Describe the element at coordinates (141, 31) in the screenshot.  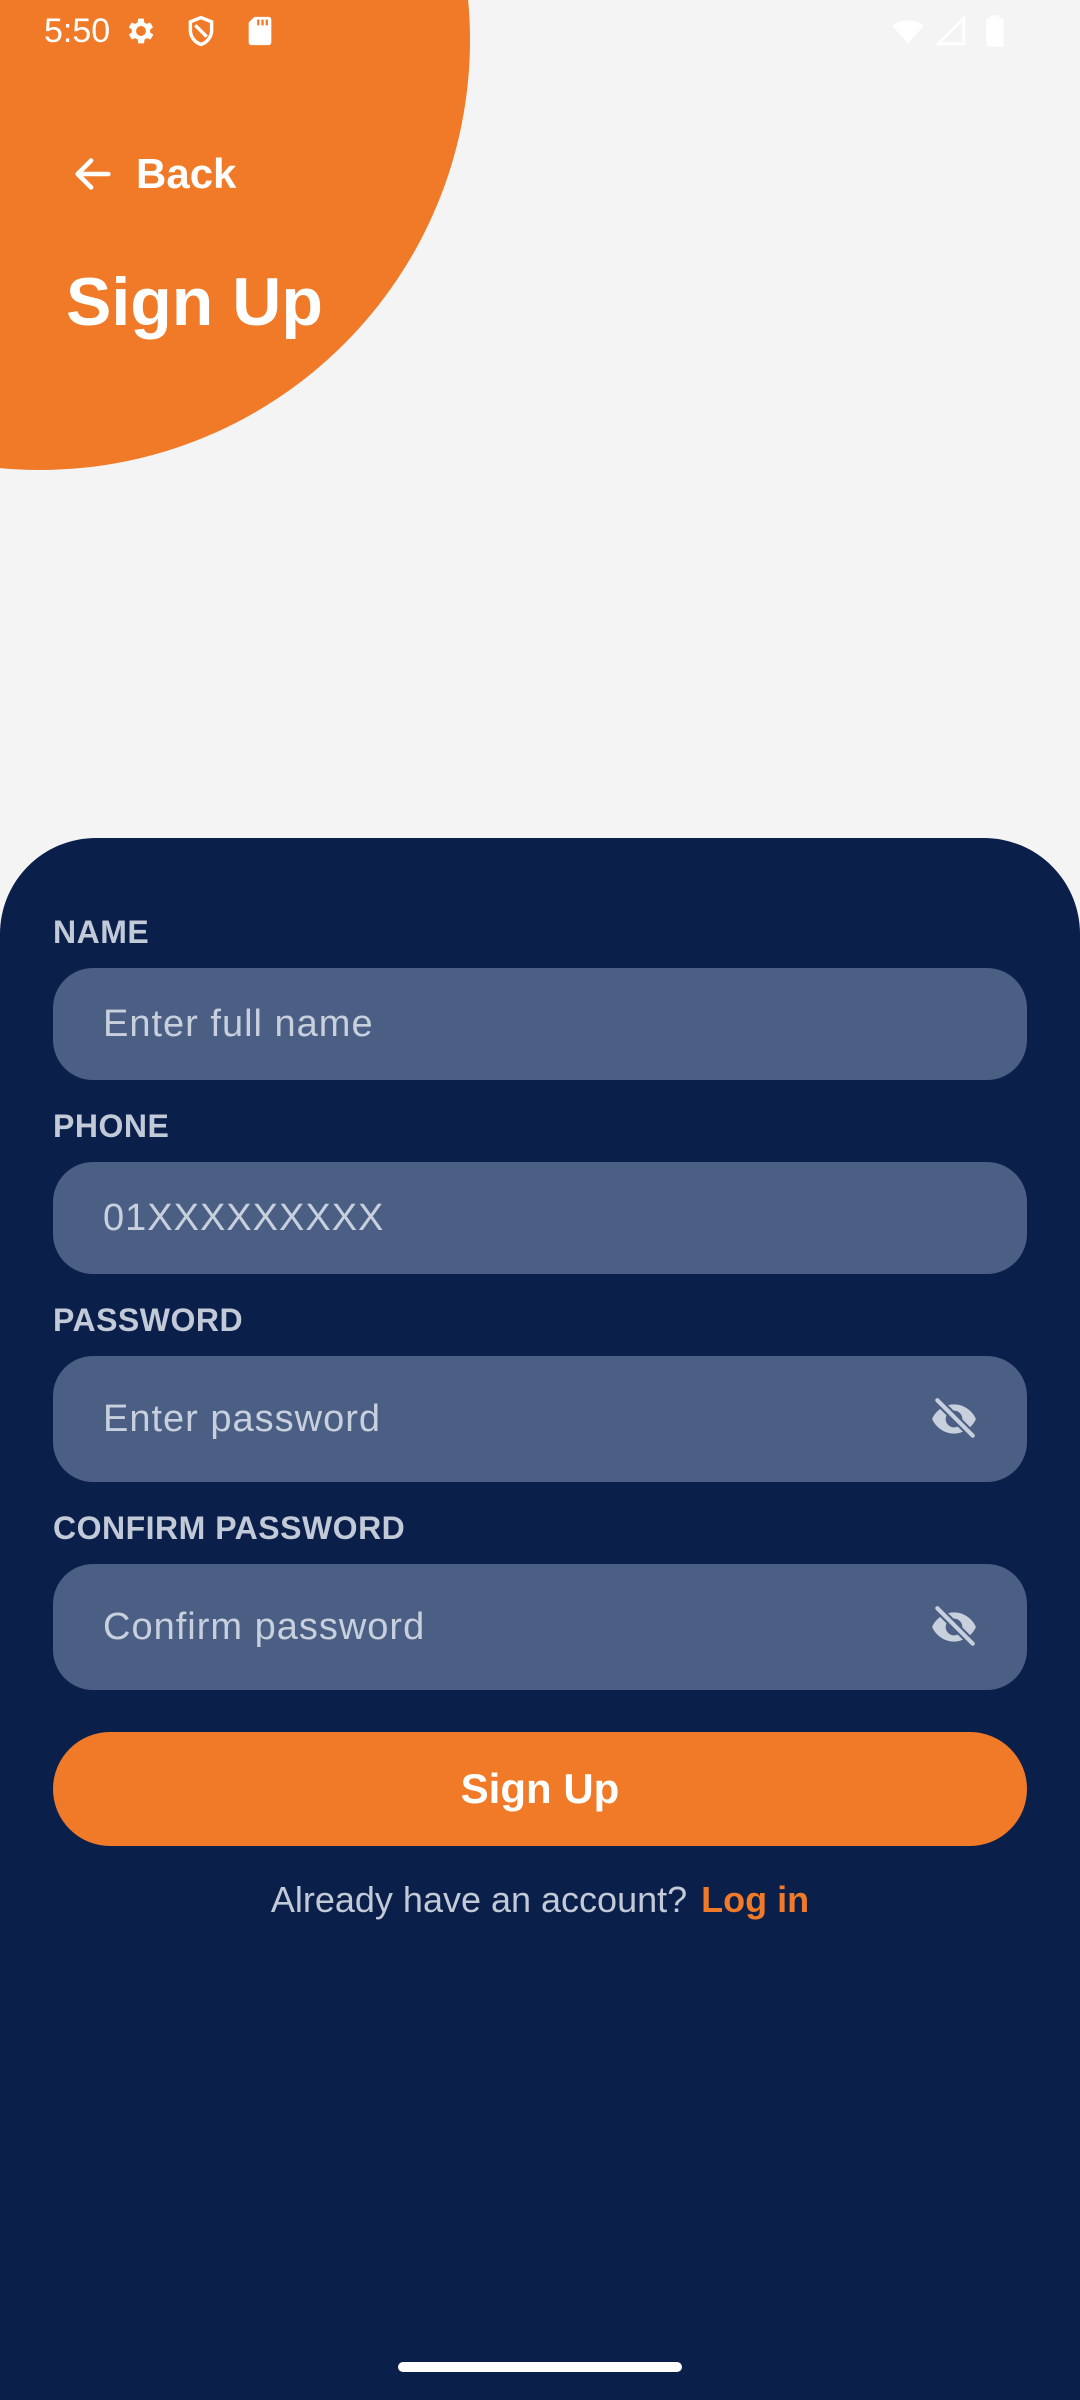
I see `gear-icon` at that location.